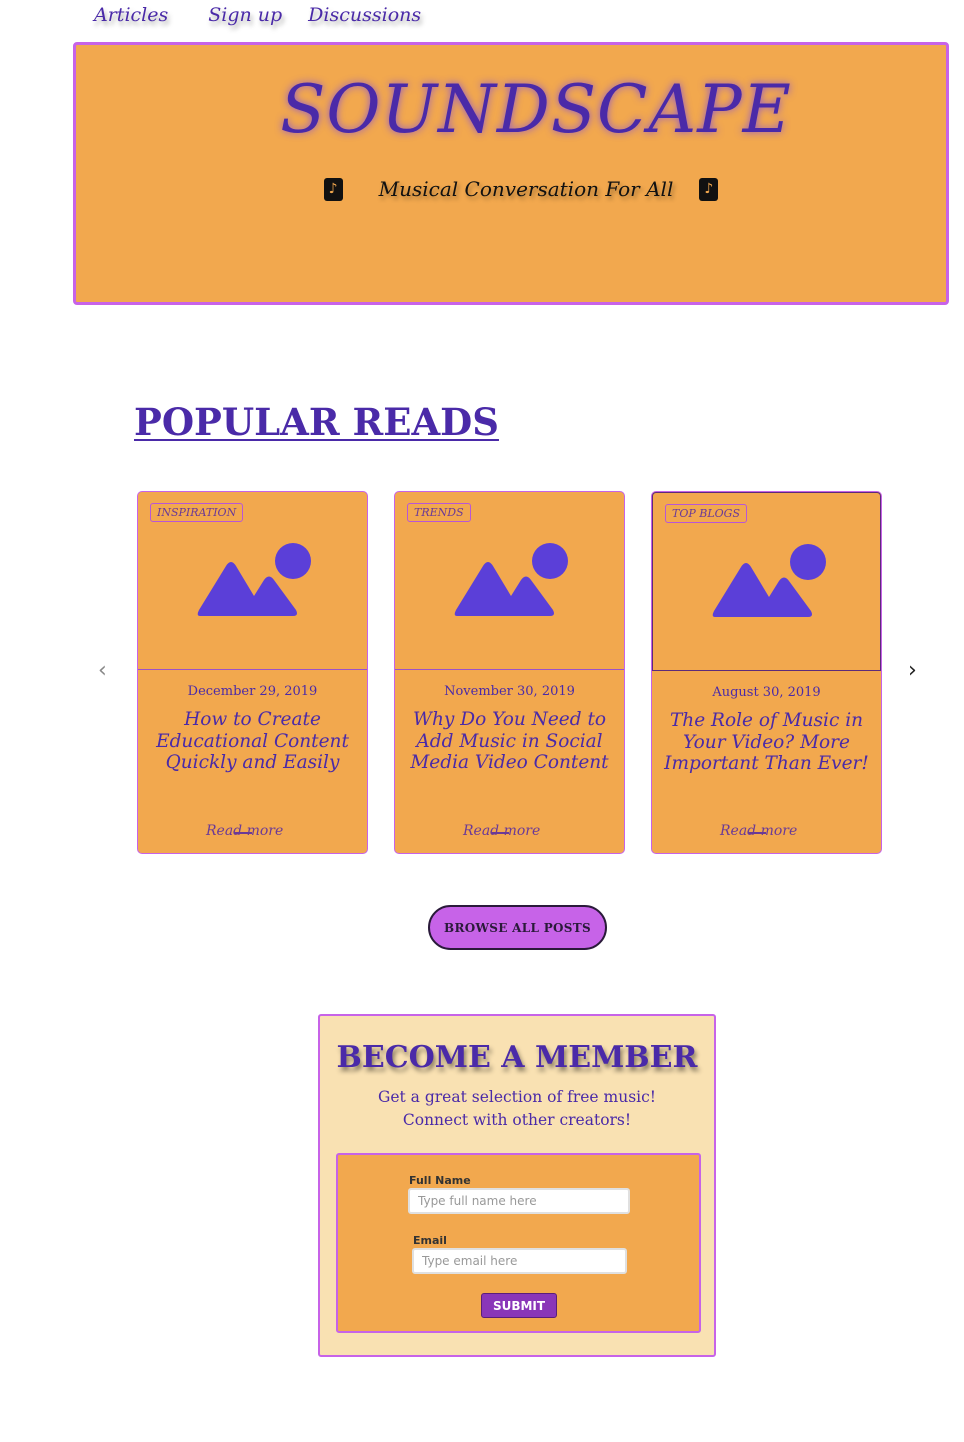 The image size is (964, 1442). Describe the element at coordinates (252, 691) in the screenshot. I see `post-date: December 29, 2019` at that location.